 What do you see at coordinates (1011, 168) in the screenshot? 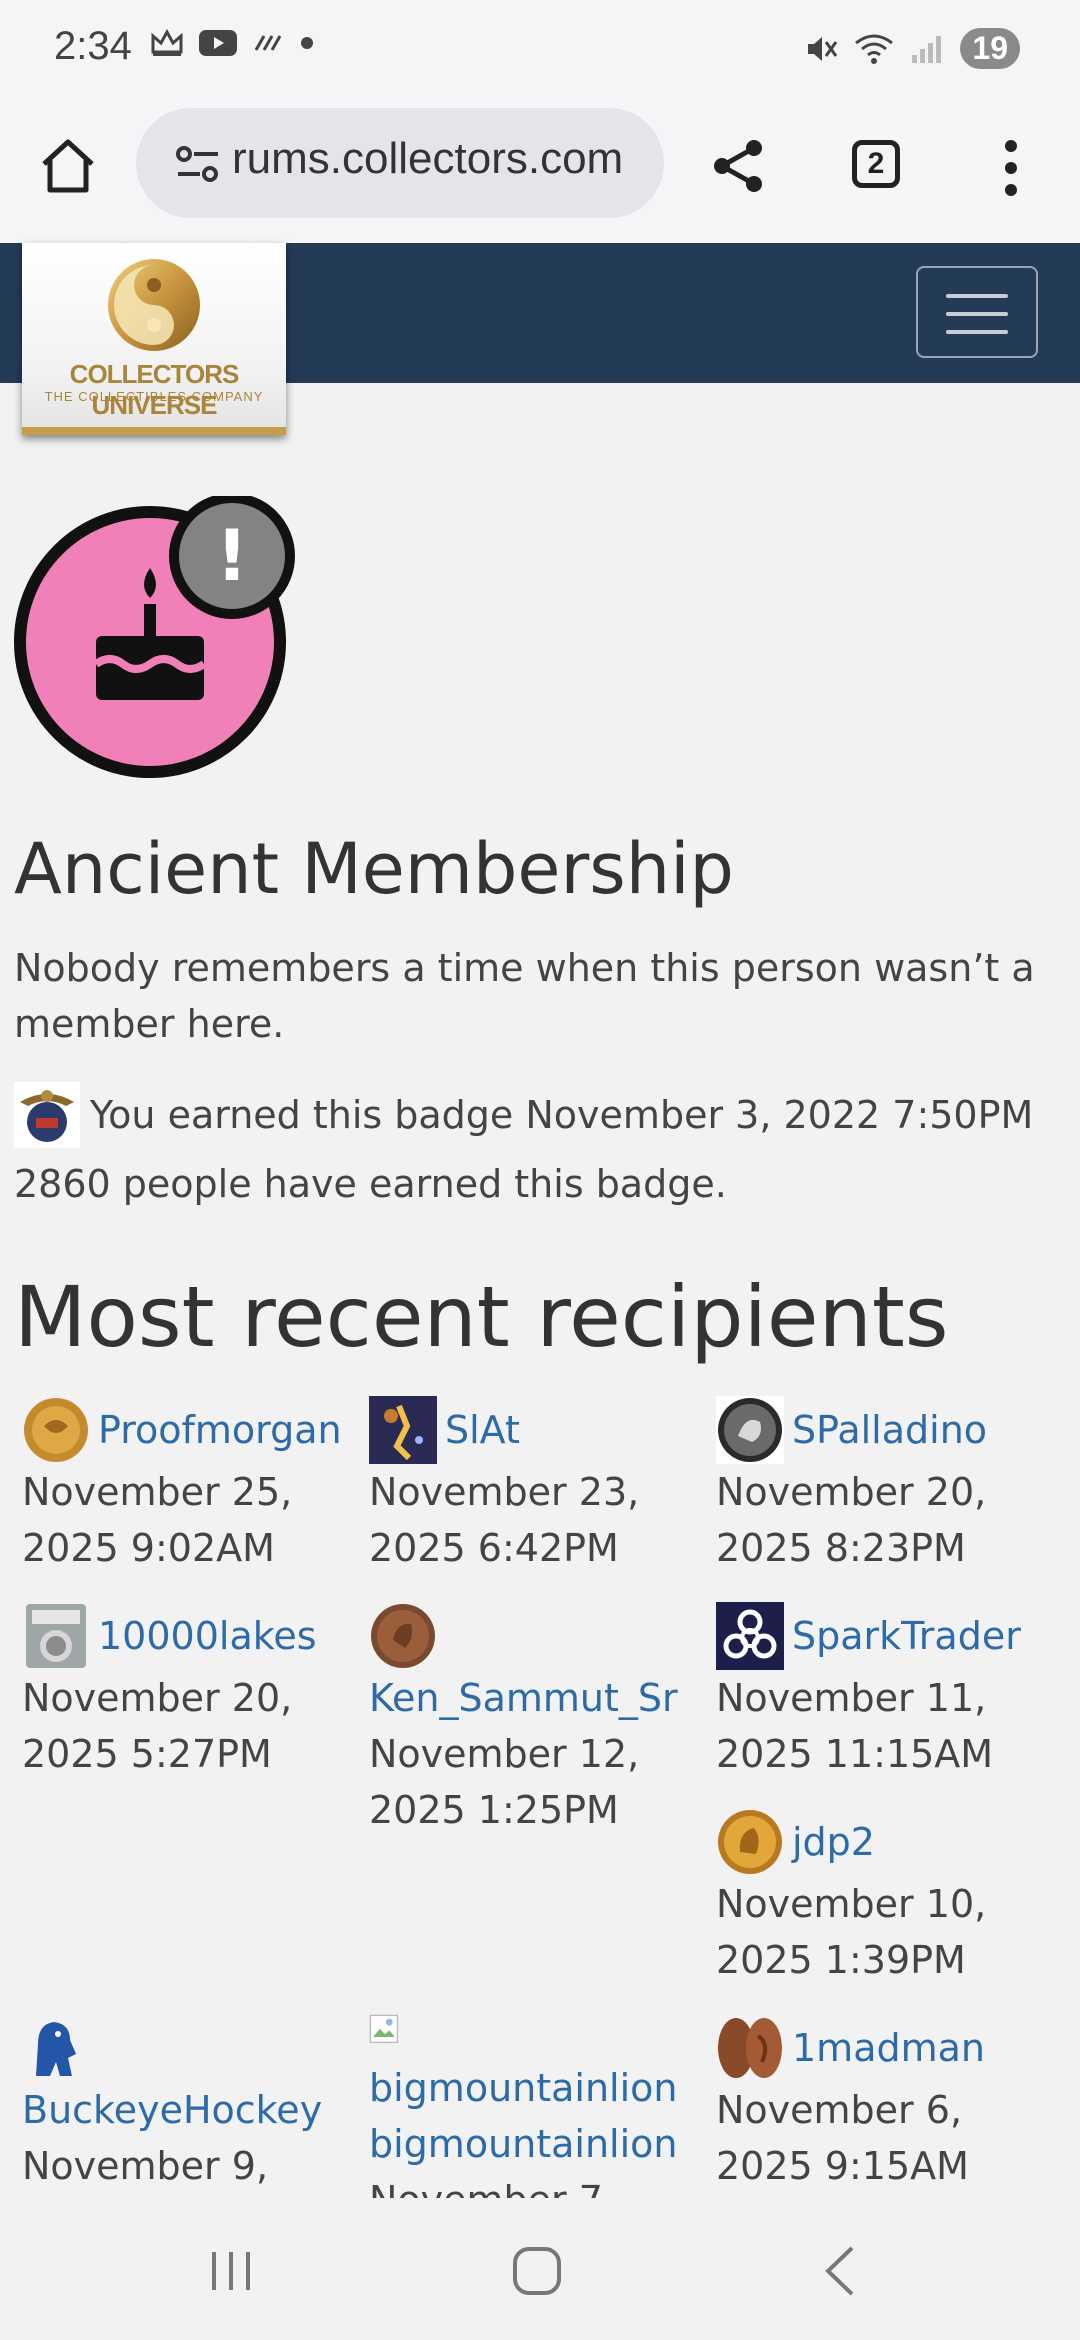
I see `more-options-icon` at bounding box center [1011, 168].